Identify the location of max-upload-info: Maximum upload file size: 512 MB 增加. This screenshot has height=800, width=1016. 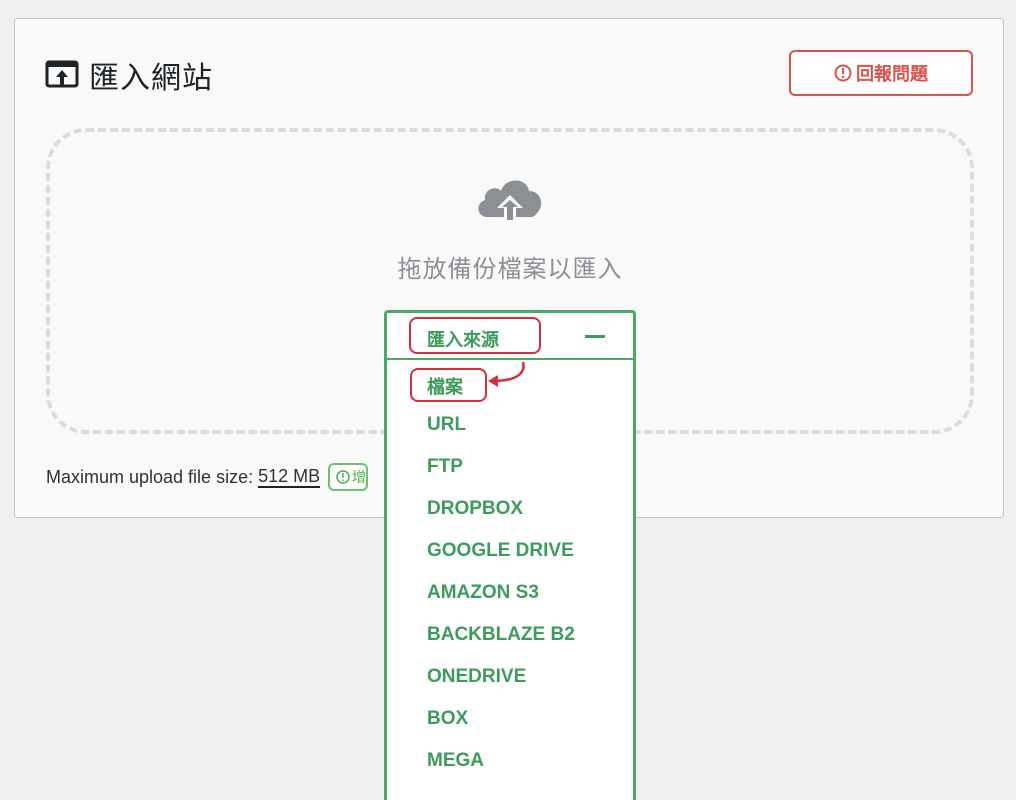
(207, 477).